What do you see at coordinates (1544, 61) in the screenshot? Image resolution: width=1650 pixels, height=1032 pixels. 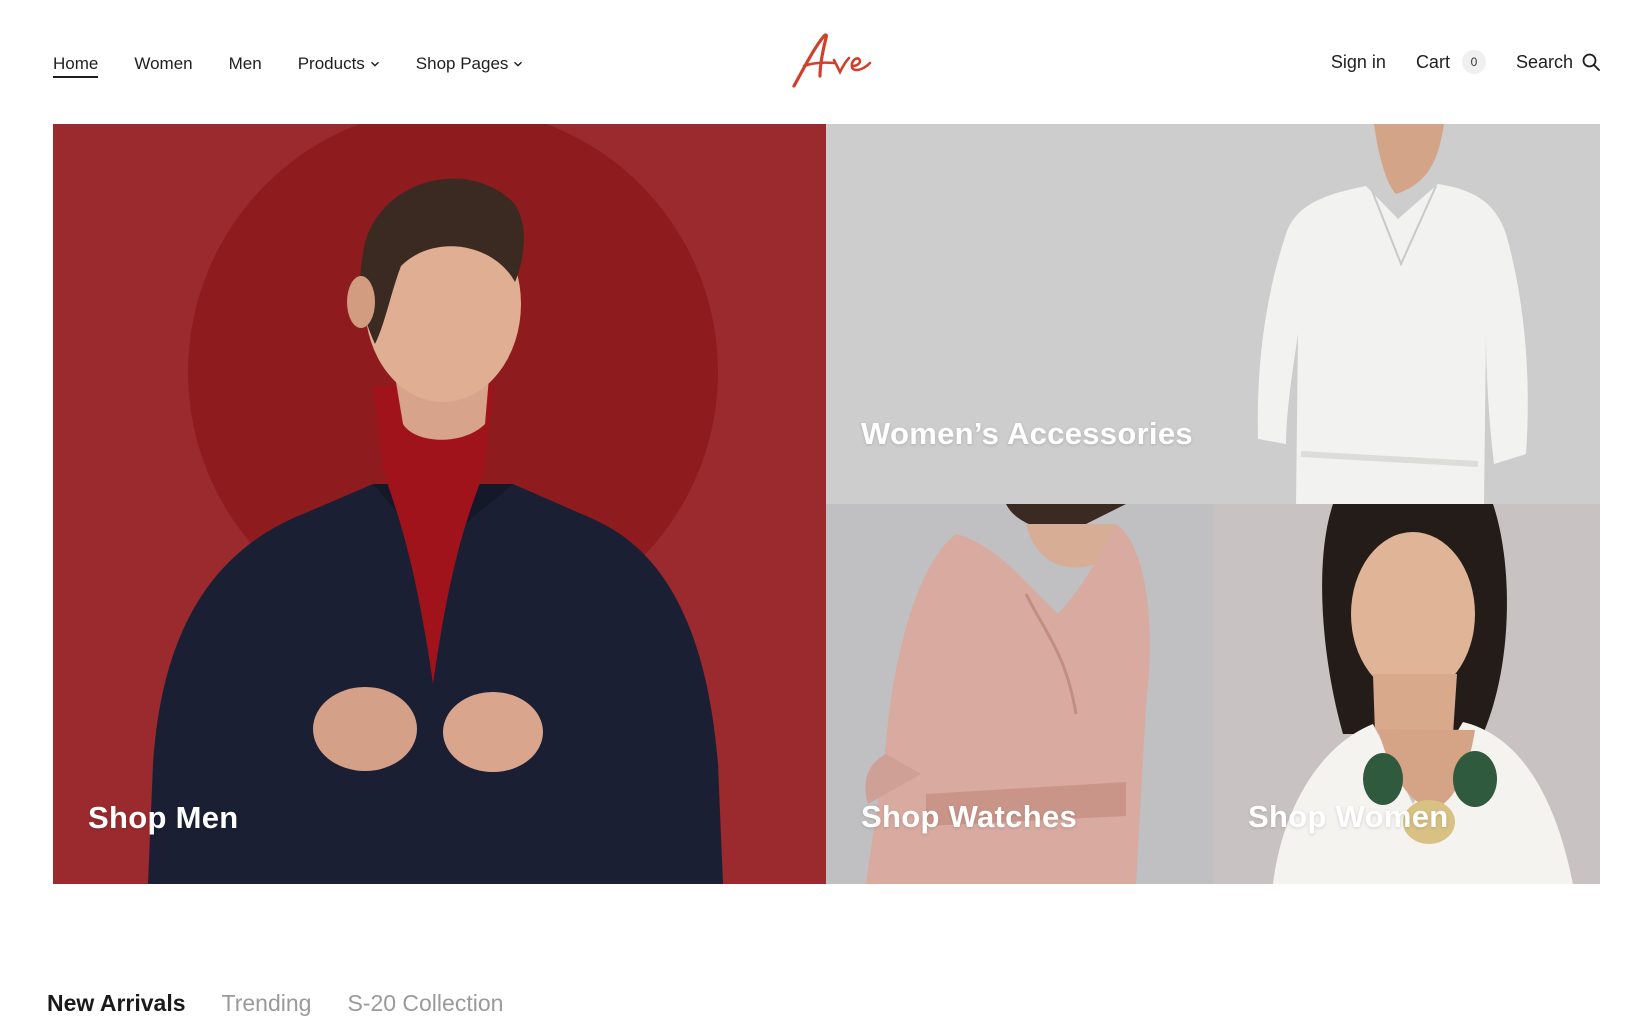 I see `search-label: Search` at bounding box center [1544, 61].